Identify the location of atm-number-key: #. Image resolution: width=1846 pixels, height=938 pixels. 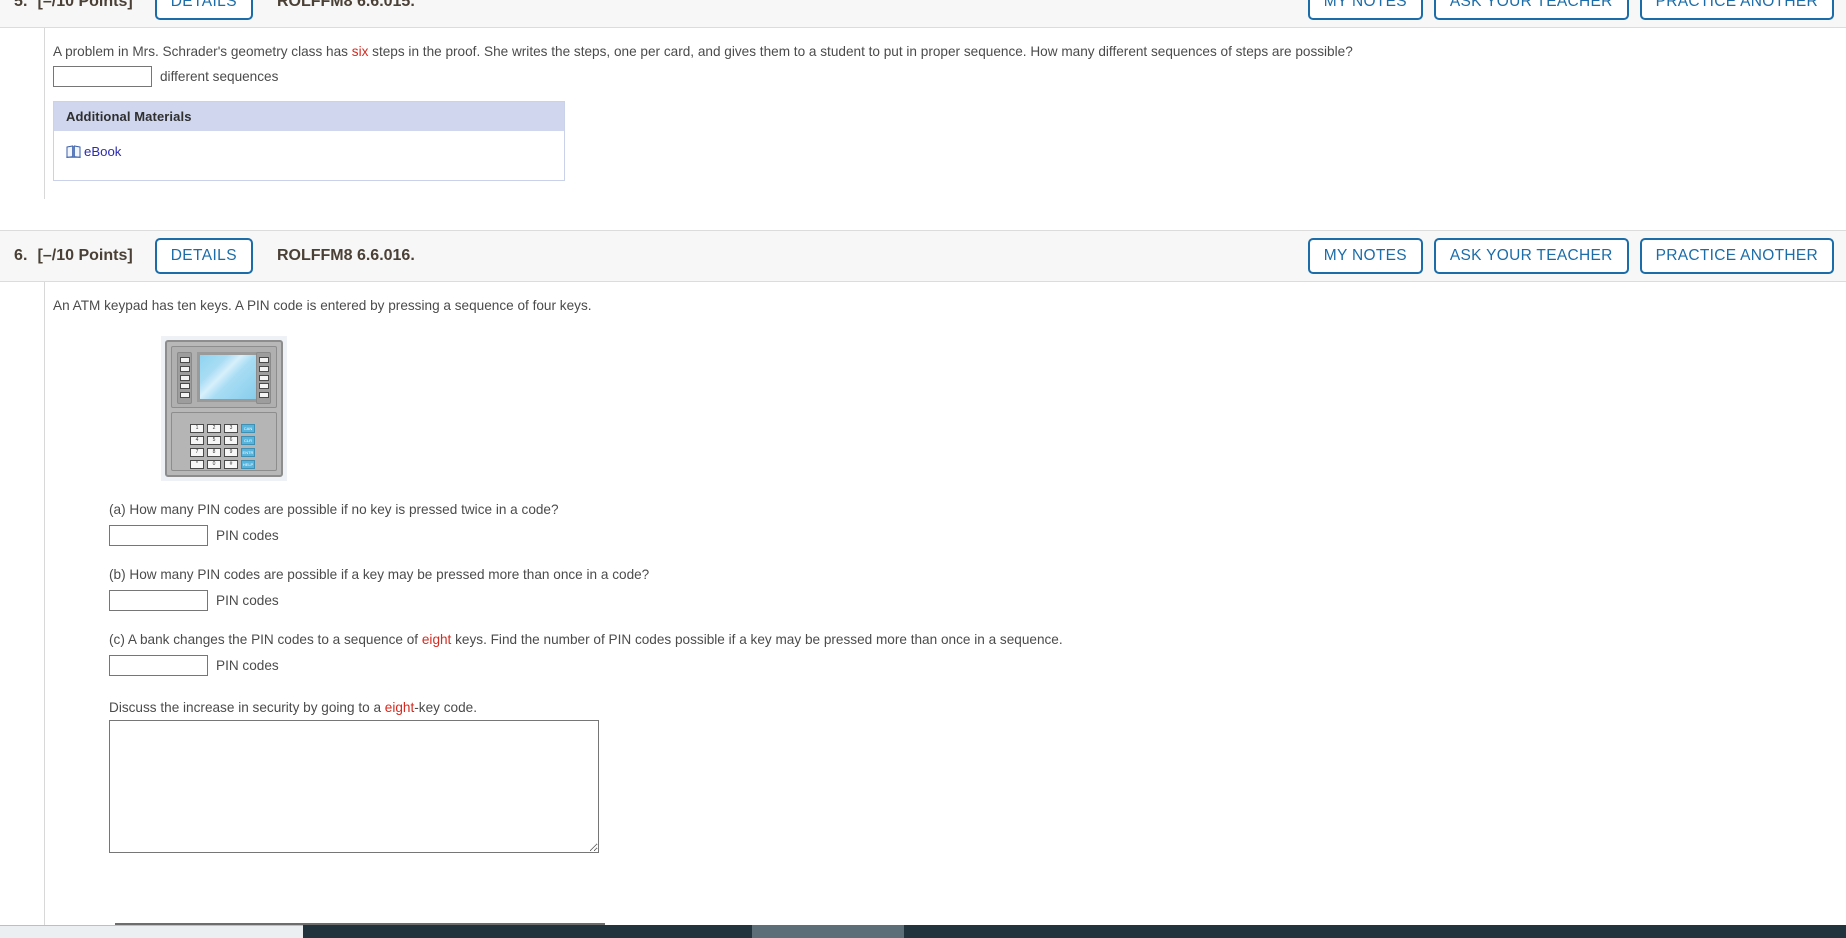
(231, 464).